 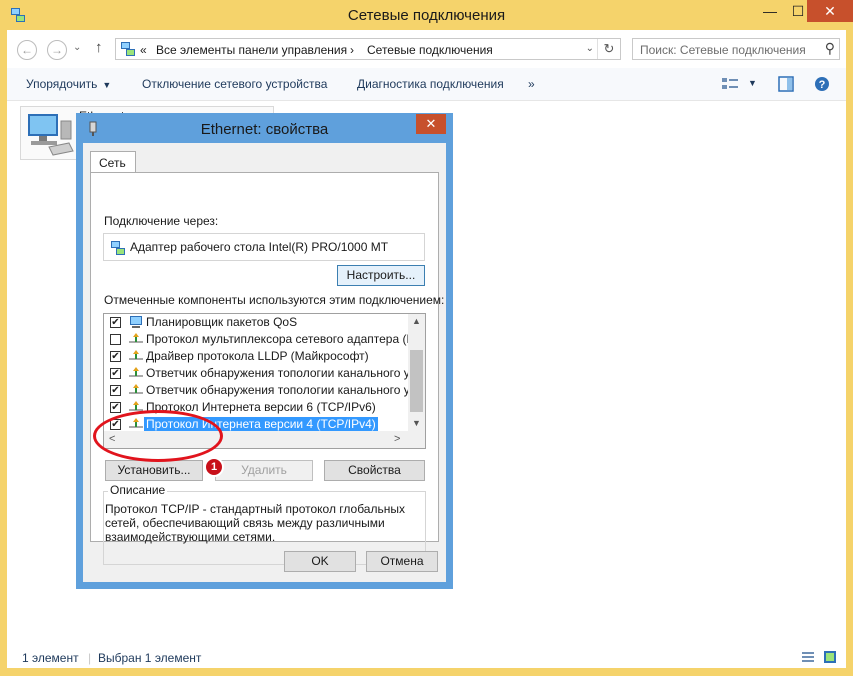 What do you see at coordinates (770, 11) in the screenshot?
I see `minimize-button: —` at bounding box center [770, 11].